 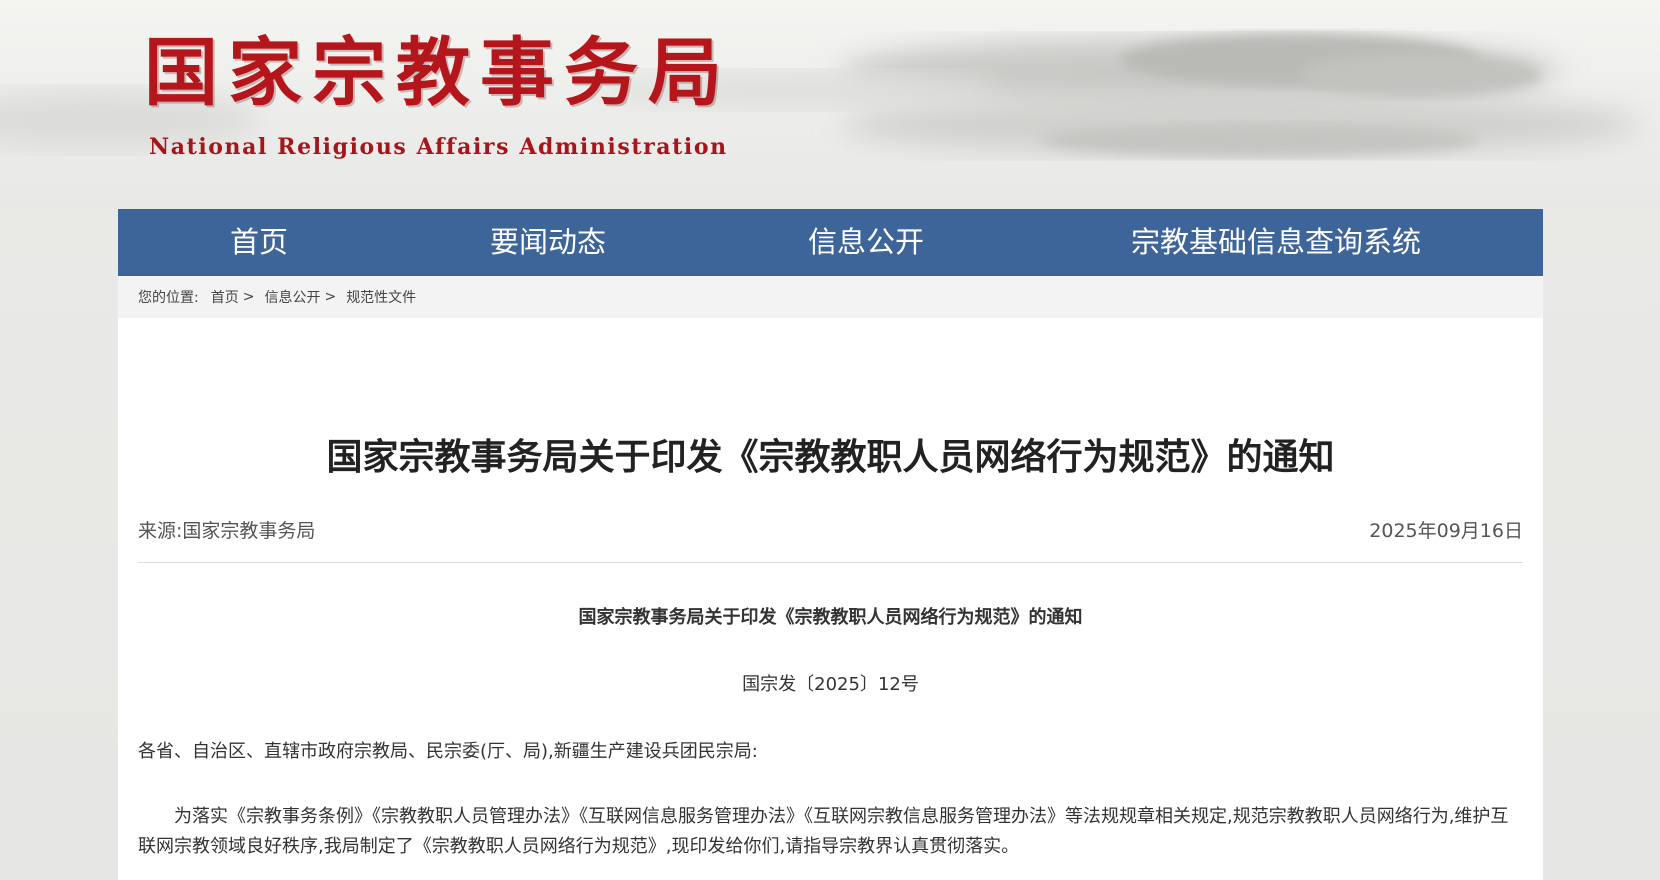 What do you see at coordinates (448, 751) in the screenshot?
I see `document-salutation: 各省、自治区、直辖市政府宗教局、民宗委(厅、局),新疆生产建设兵团民宗局:` at bounding box center [448, 751].